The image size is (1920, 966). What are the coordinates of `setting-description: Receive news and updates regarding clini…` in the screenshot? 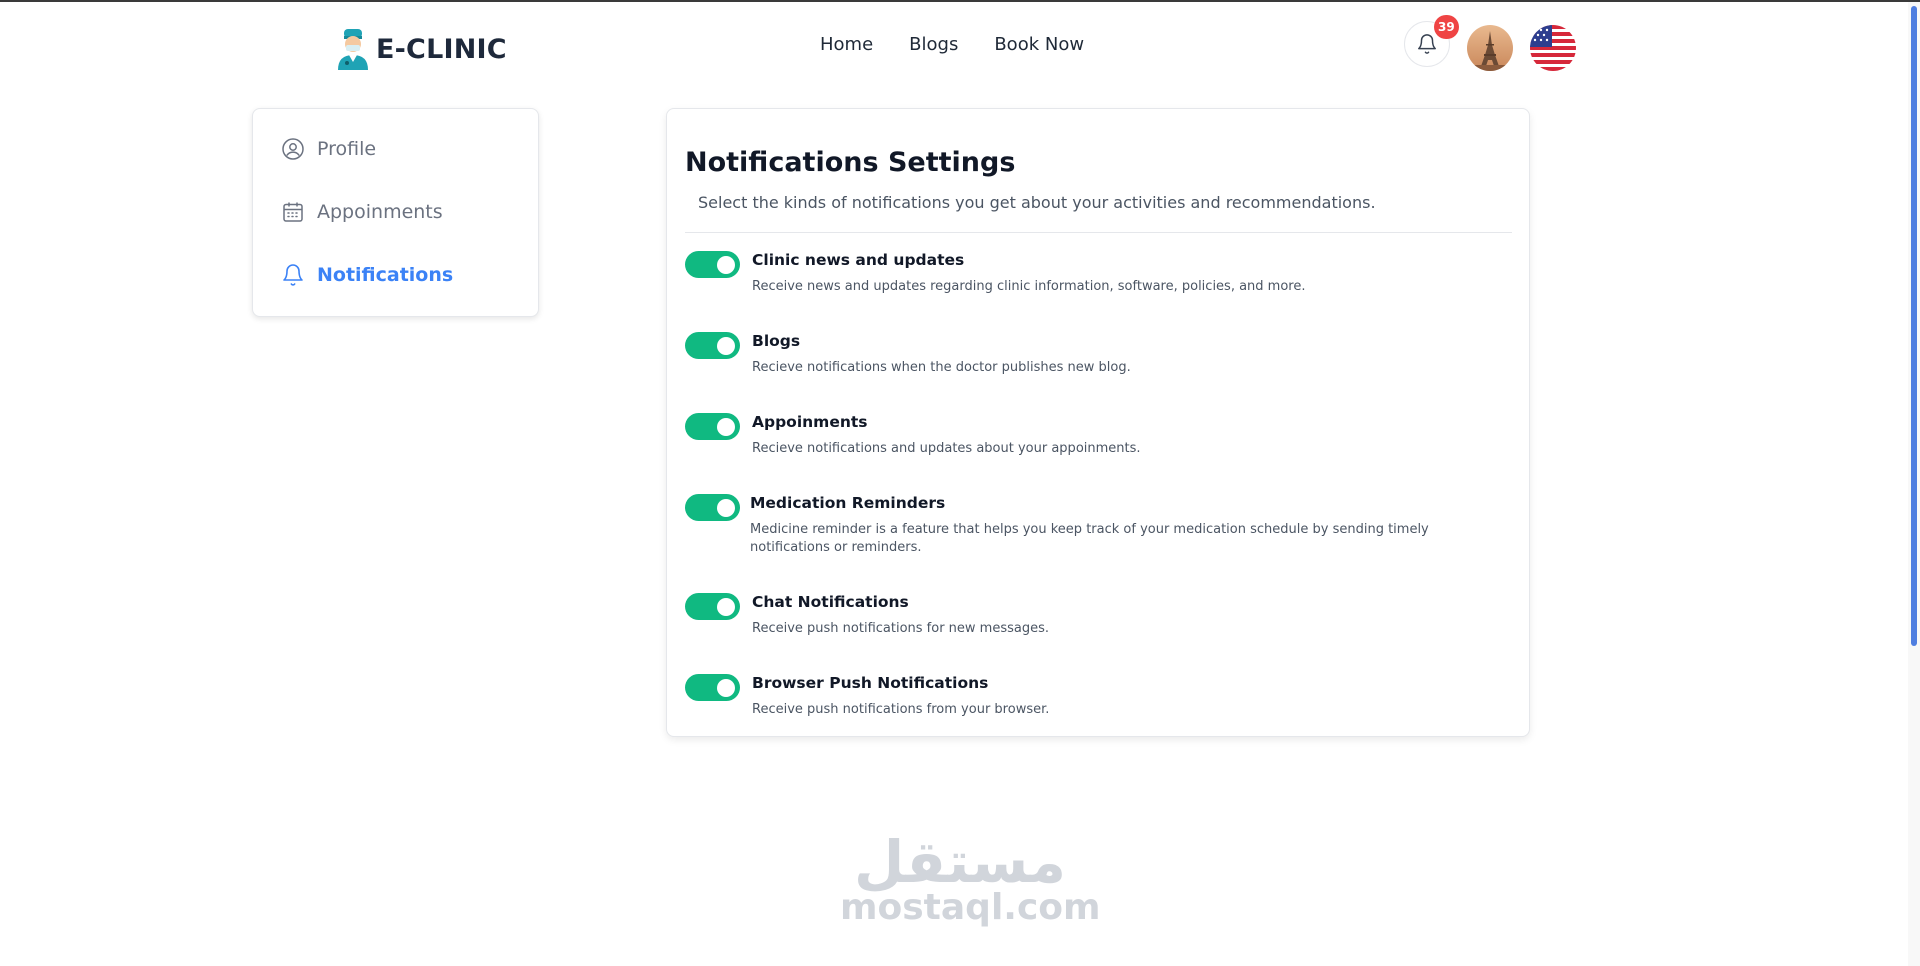 It's located at (1029, 286).